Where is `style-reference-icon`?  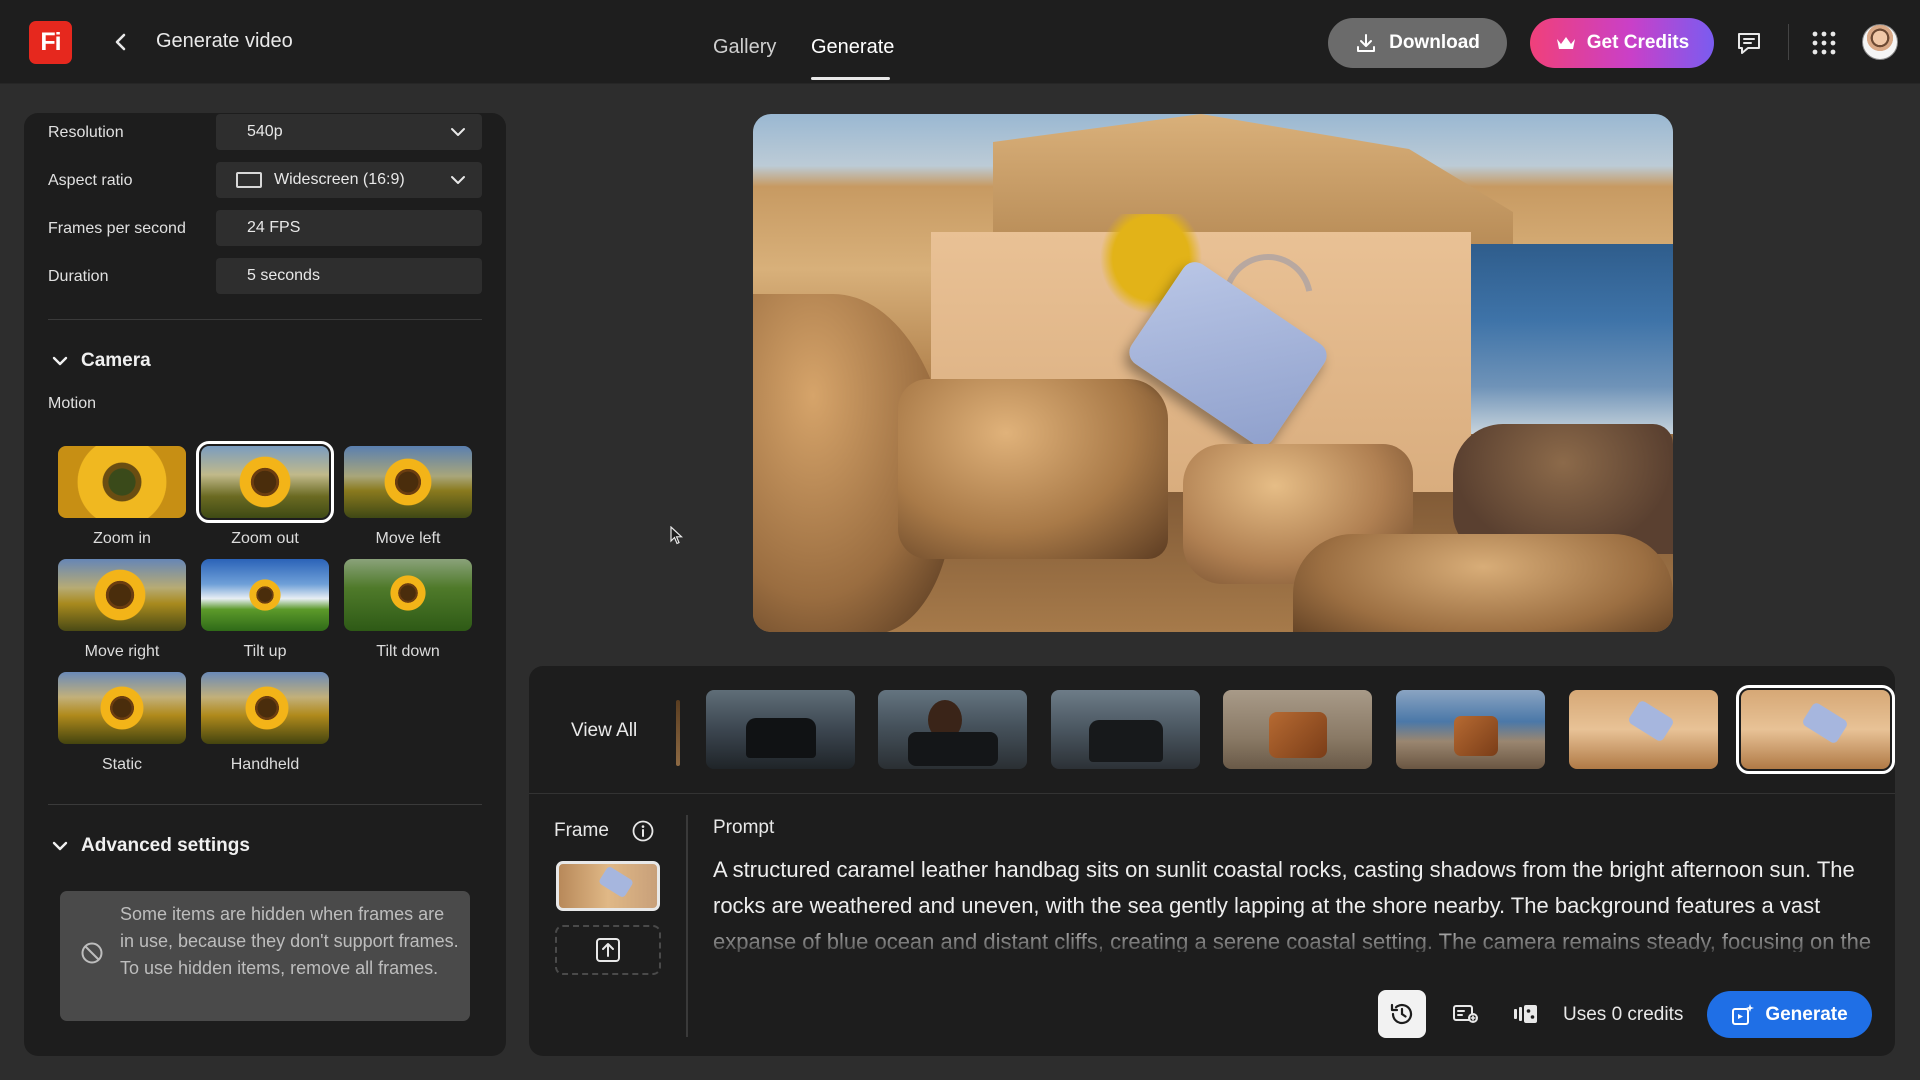
style-reference-icon is located at coordinates (1465, 1014).